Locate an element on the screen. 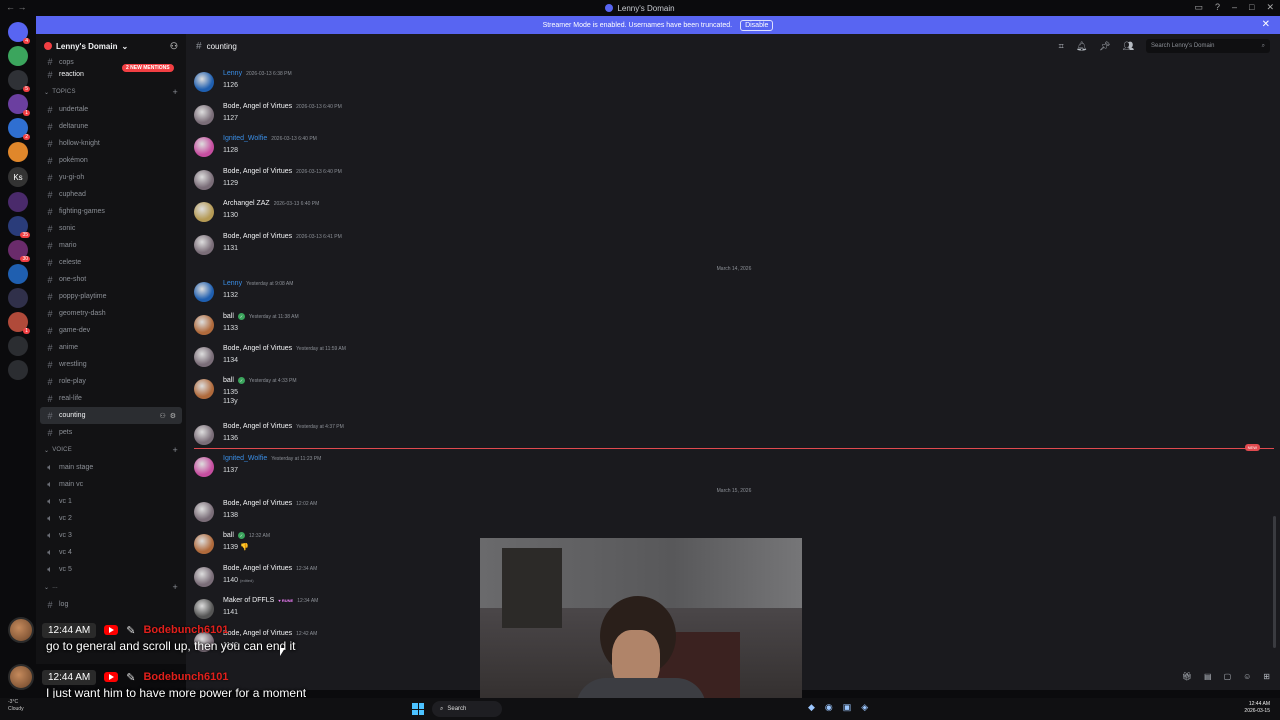 The image size is (1280, 720). steam-icon: ◈ is located at coordinates (864, 707).